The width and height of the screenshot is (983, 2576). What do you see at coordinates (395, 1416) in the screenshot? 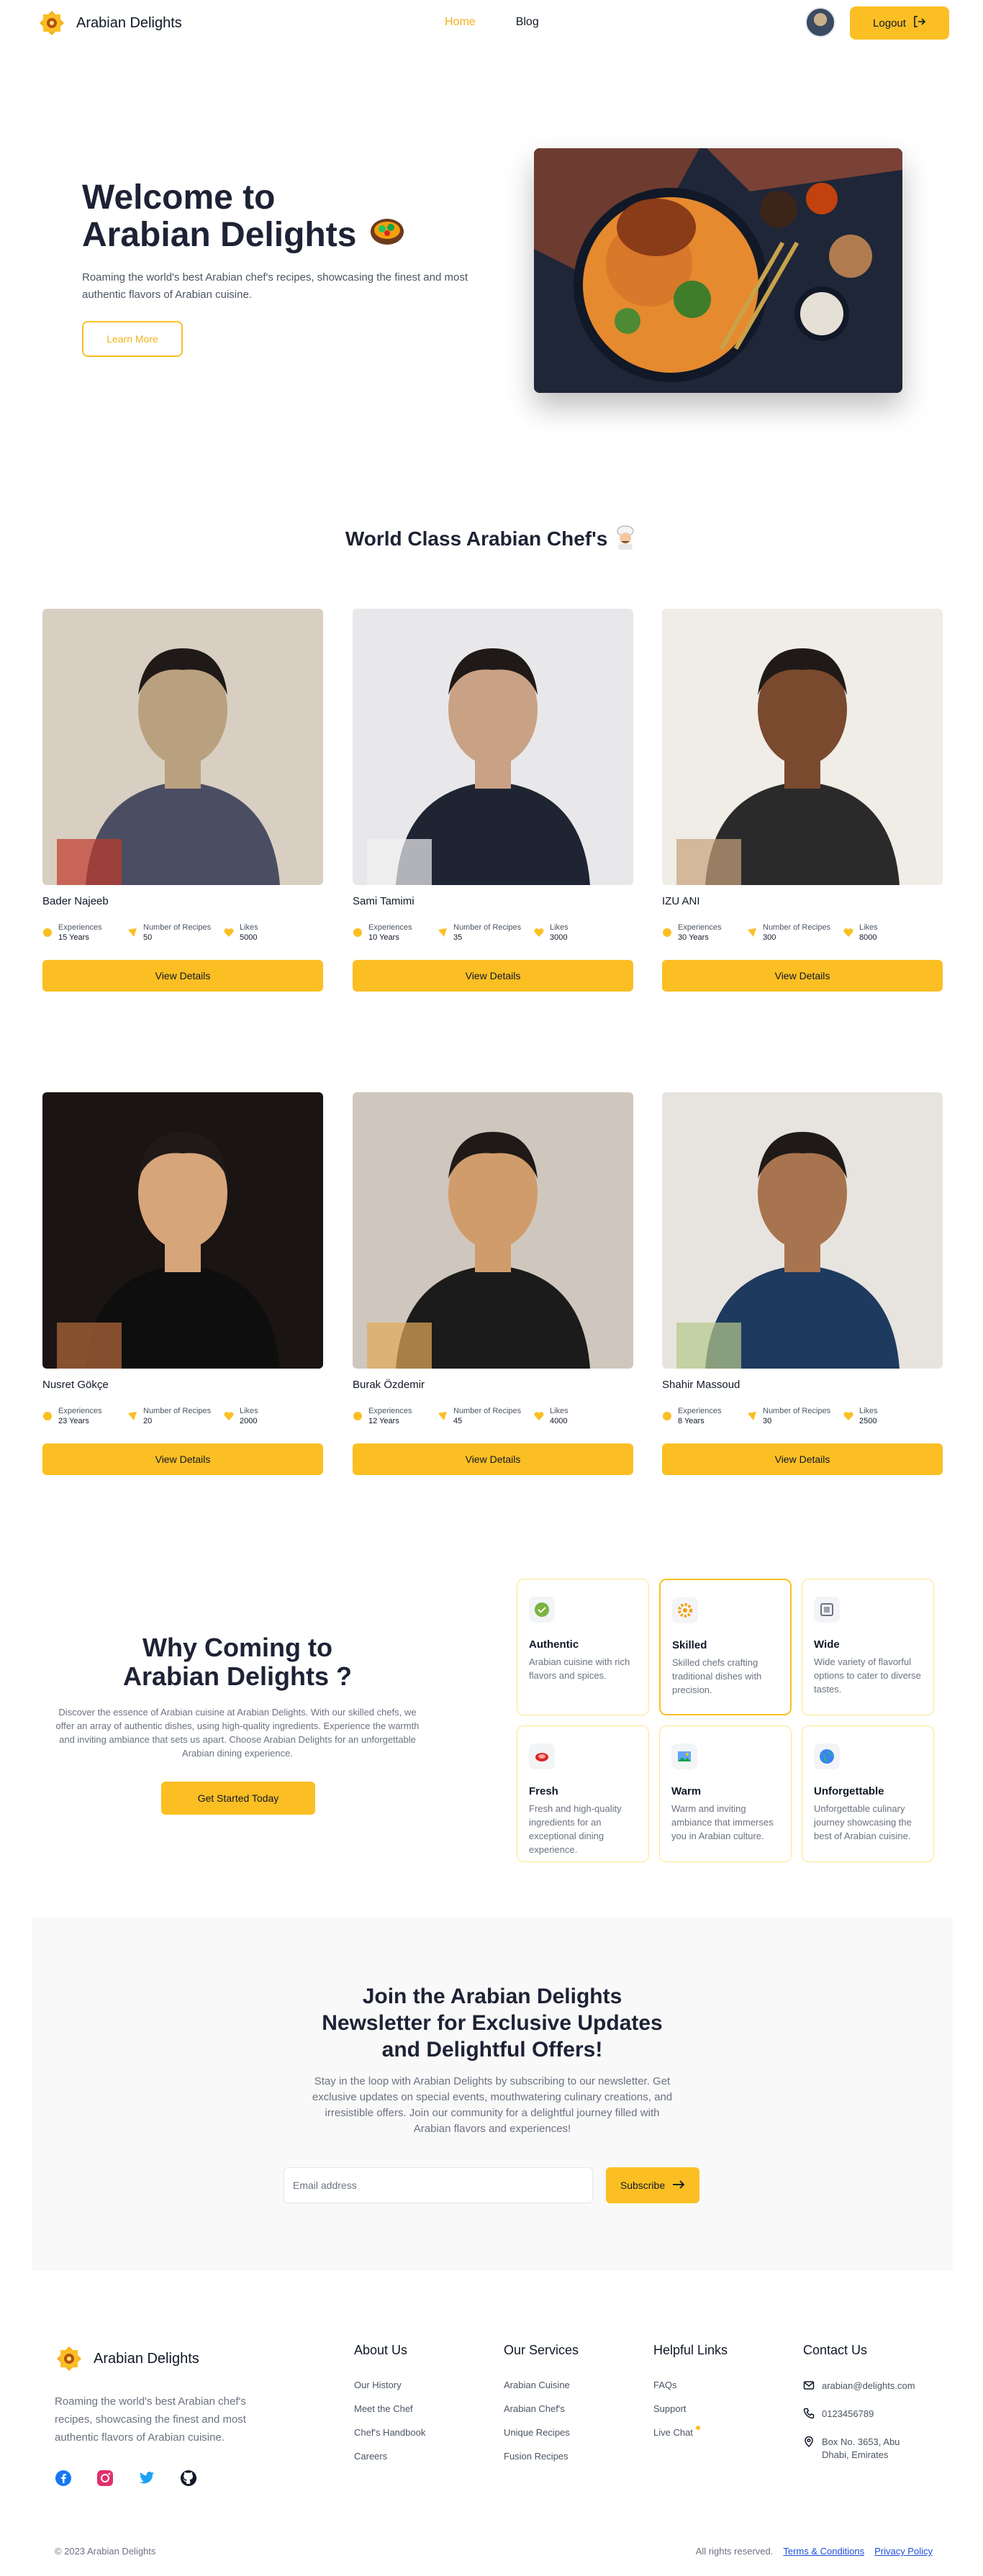
I see `stat-experience: Experiences 12 Years` at bounding box center [395, 1416].